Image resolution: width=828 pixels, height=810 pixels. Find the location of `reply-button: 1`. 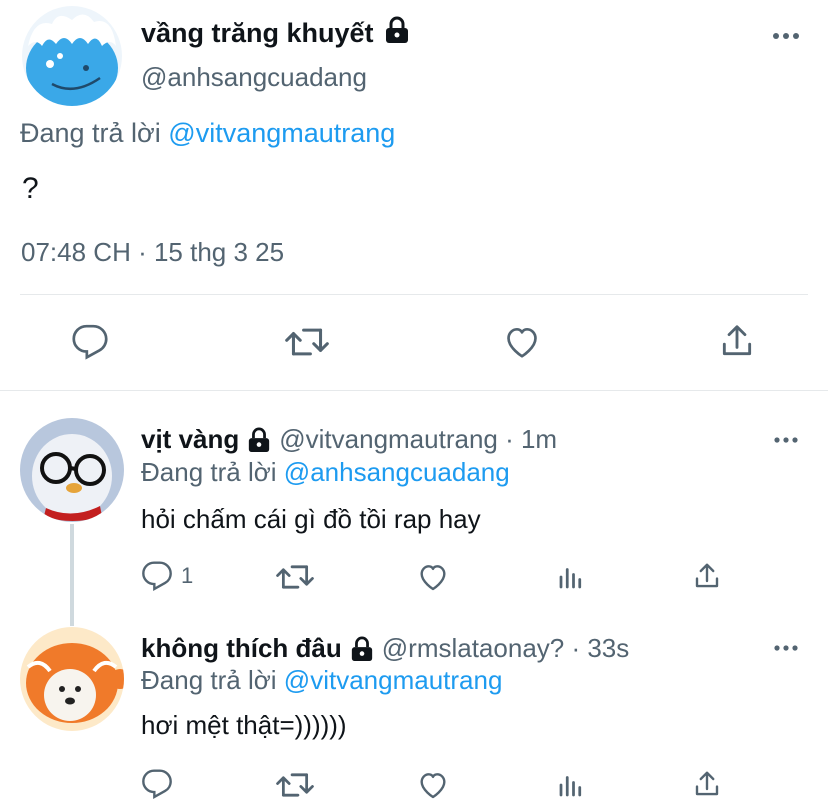

reply-button: 1 is located at coordinates (167, 576).